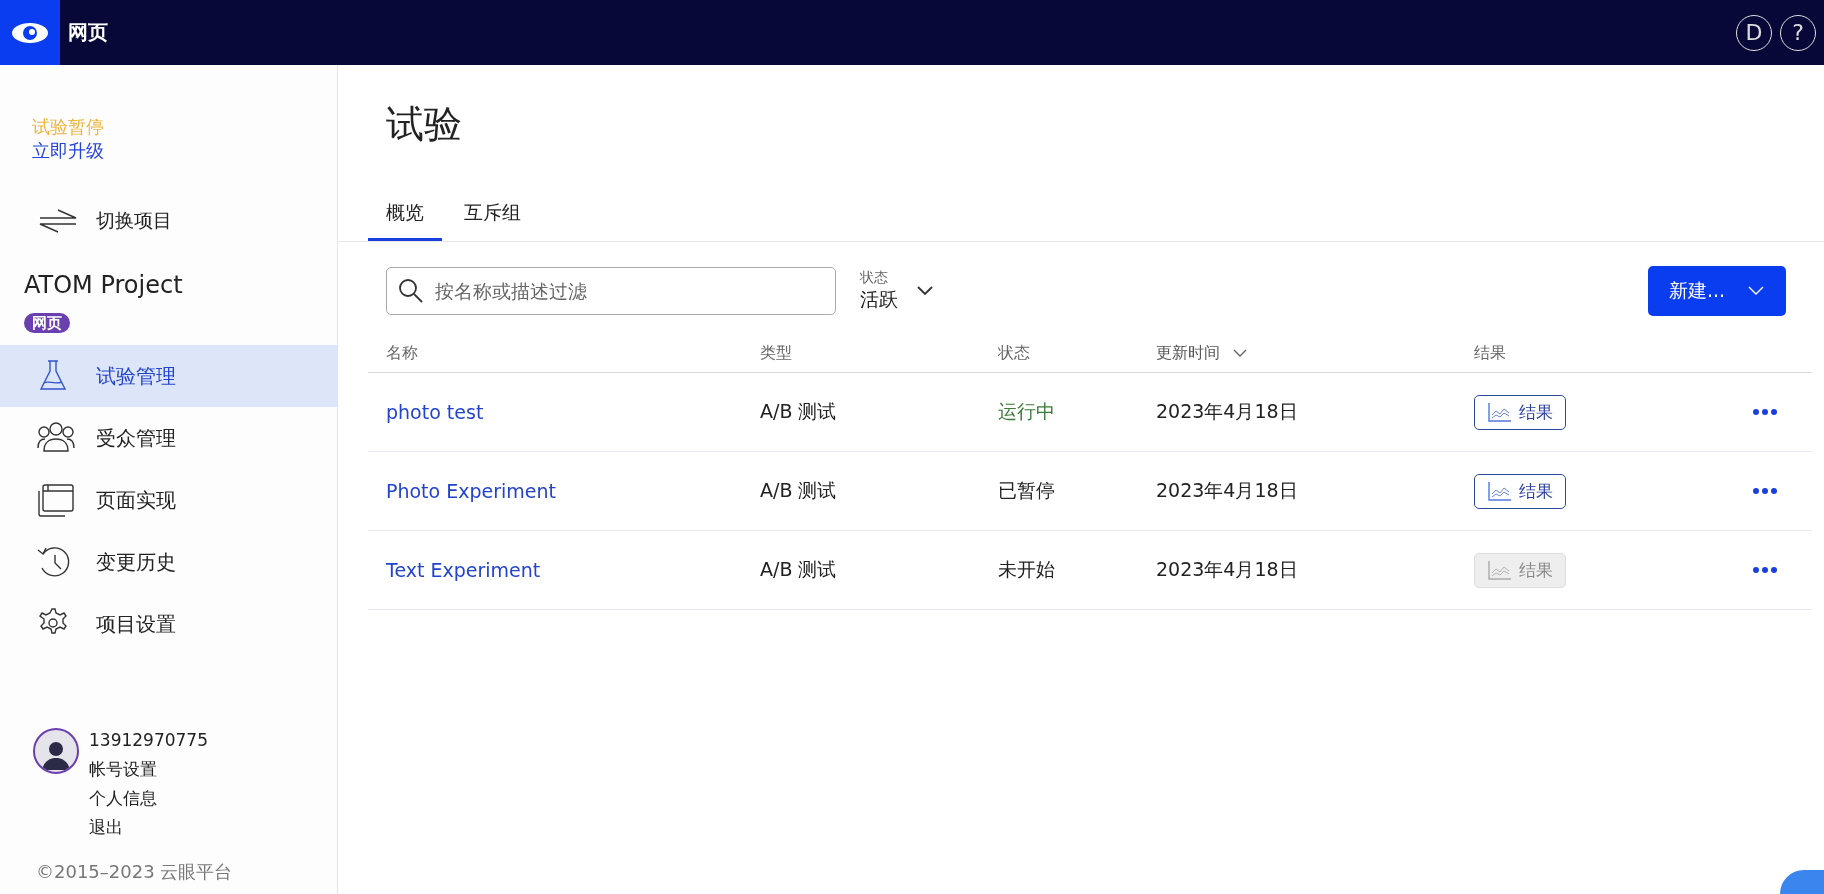  What do you see at coordinates (1014, 353) in the screenshot?
I see `column-header: 状态` at bounding box center [1014, 353].